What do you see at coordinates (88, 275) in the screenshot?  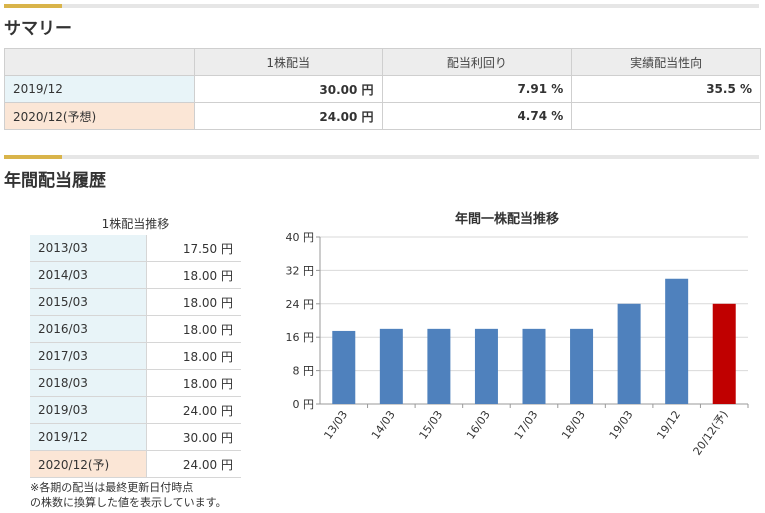 I see `period-cell: 2014/03` at bounding box center [88, 275].